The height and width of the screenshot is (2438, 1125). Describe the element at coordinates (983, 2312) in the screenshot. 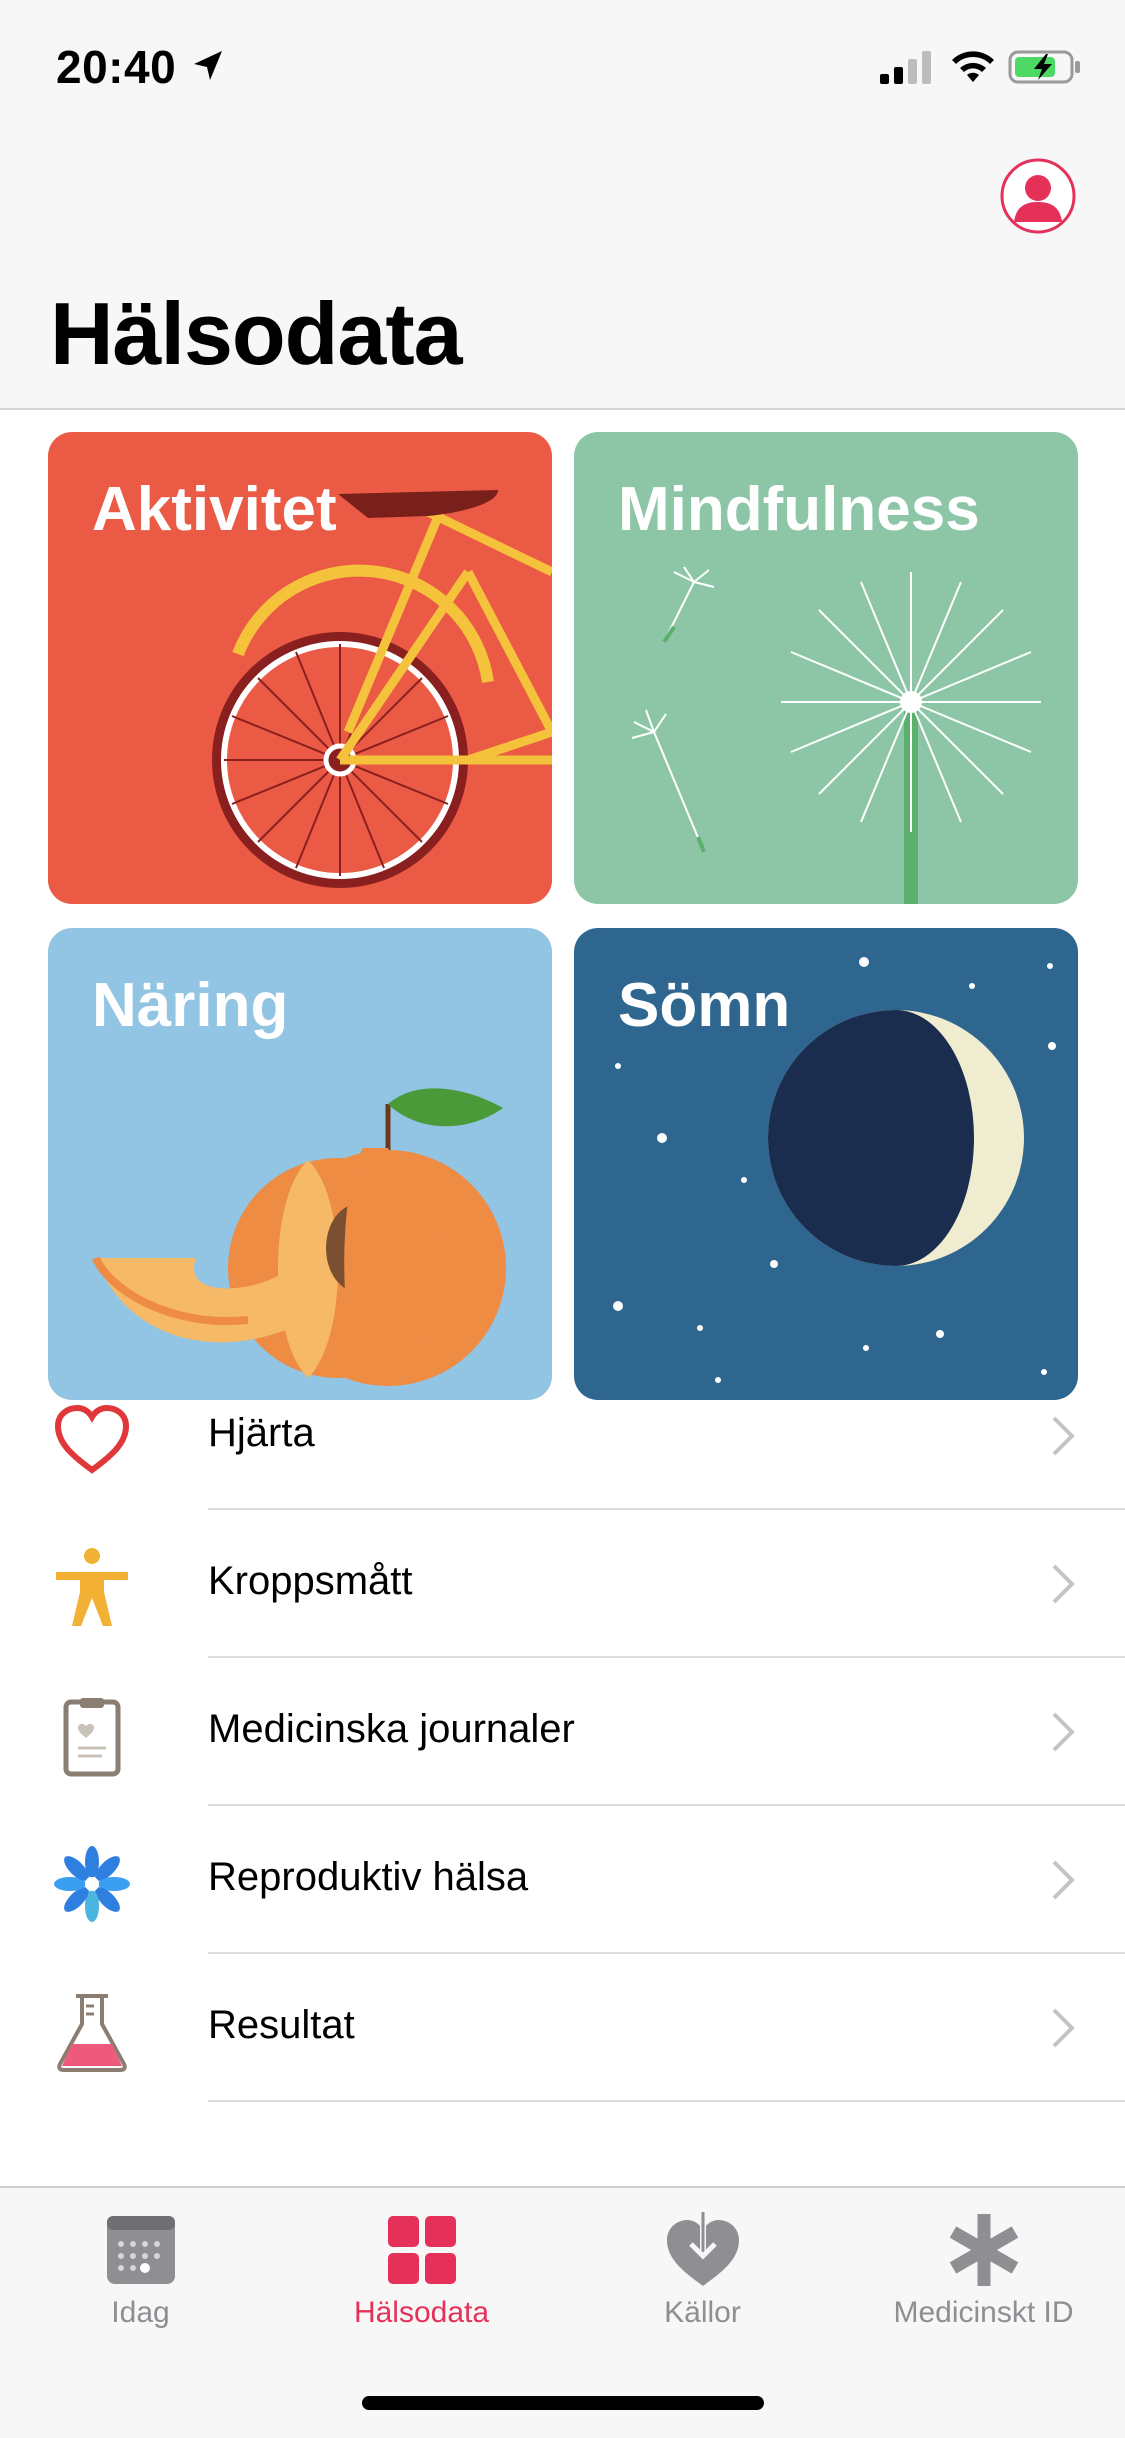

I see `tab-label: Medicinskt ID` at that location.